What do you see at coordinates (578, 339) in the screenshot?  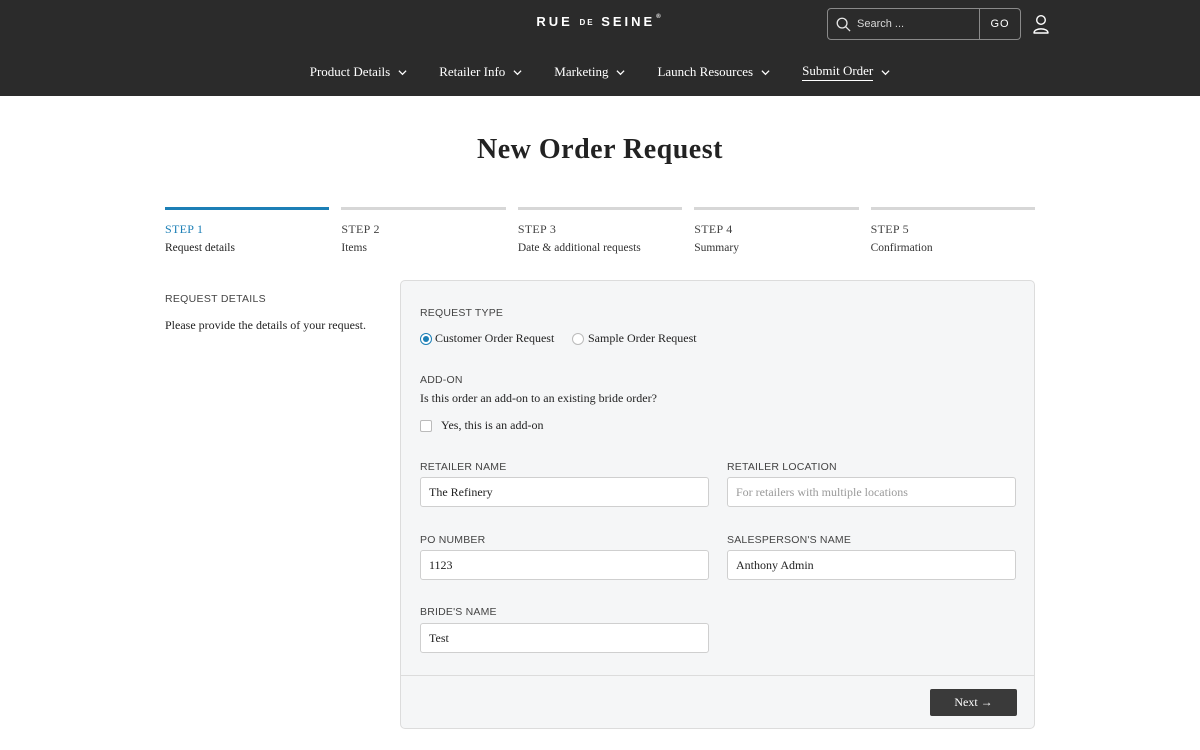 I see `radio-sample-order` at bounding box center [578, 339].